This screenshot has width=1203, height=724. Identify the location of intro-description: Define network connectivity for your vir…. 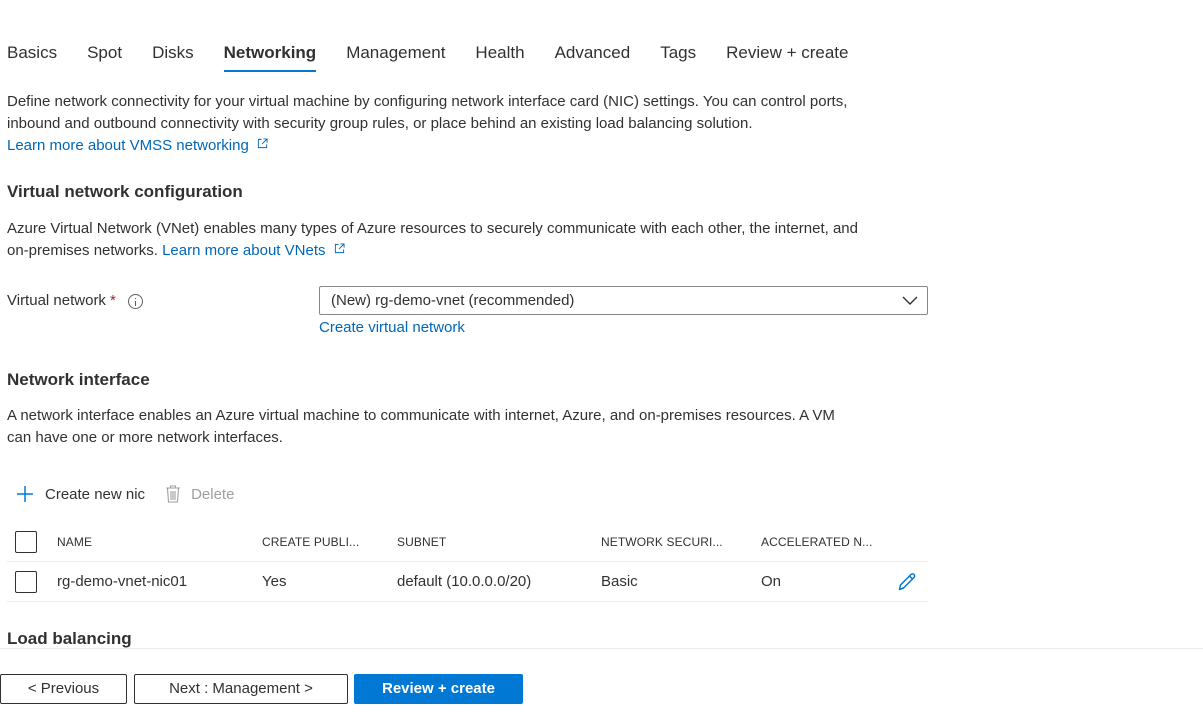
(427, 124).